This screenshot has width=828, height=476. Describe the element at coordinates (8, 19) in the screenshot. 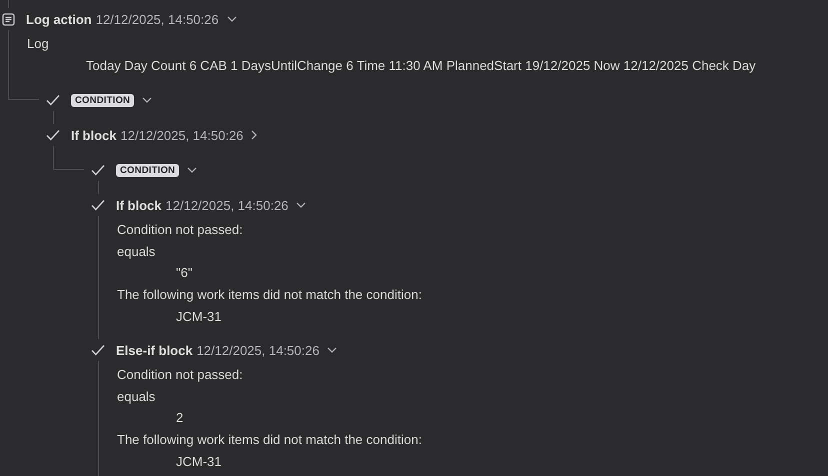

I see `log-icon` at that location.